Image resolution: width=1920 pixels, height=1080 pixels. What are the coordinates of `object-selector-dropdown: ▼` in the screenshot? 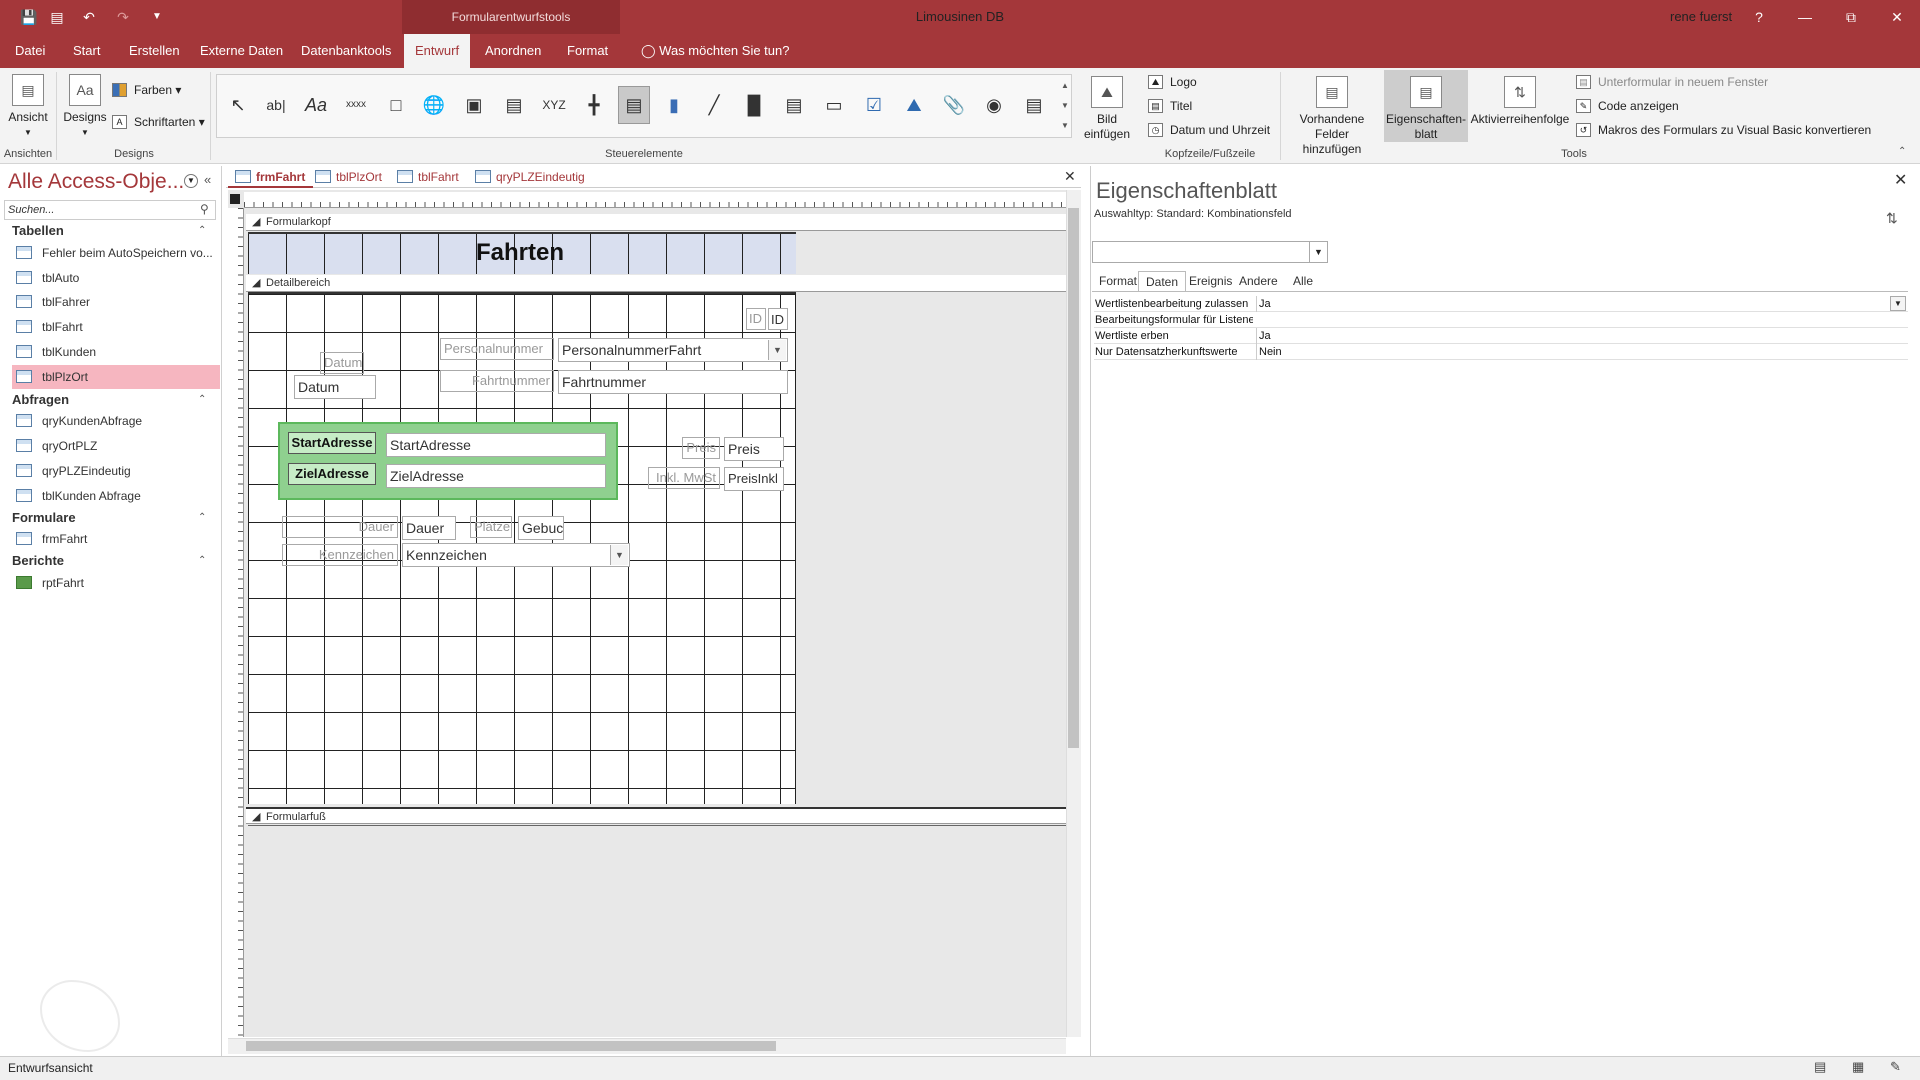 It's located at (1210, 252).